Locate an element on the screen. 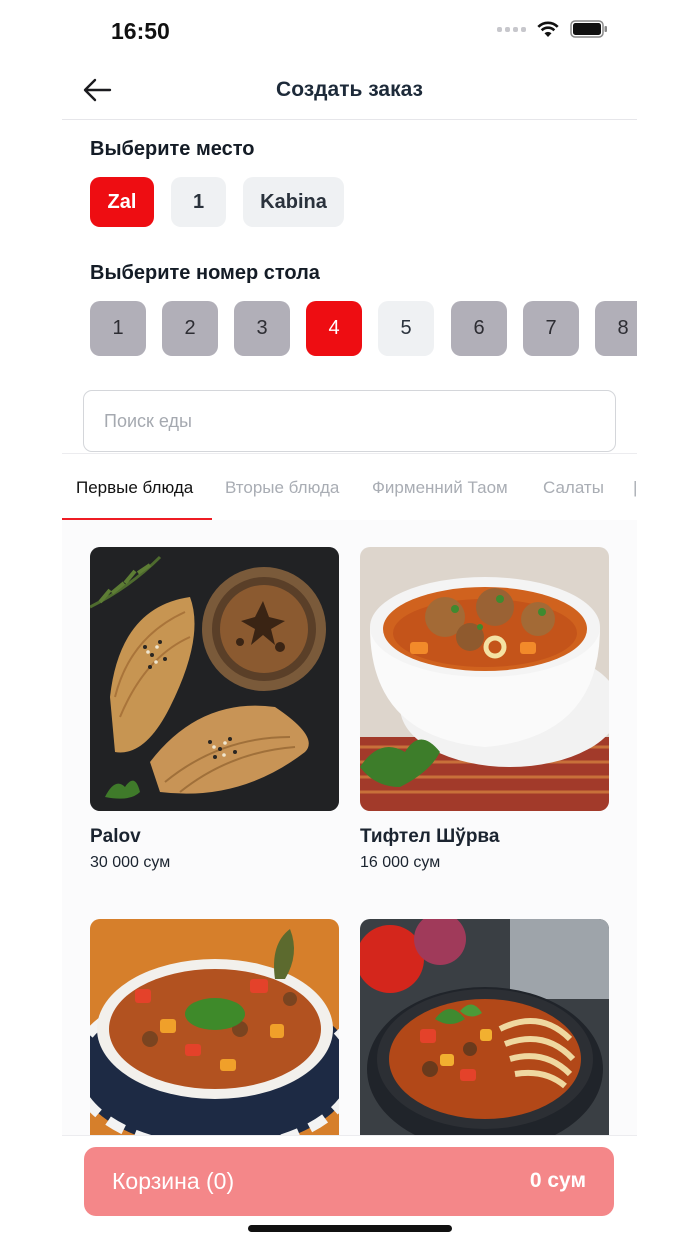 This screenshot has width=700, height=1244. cart-label: Корзина (0) is located at coordinates (173, 1181).